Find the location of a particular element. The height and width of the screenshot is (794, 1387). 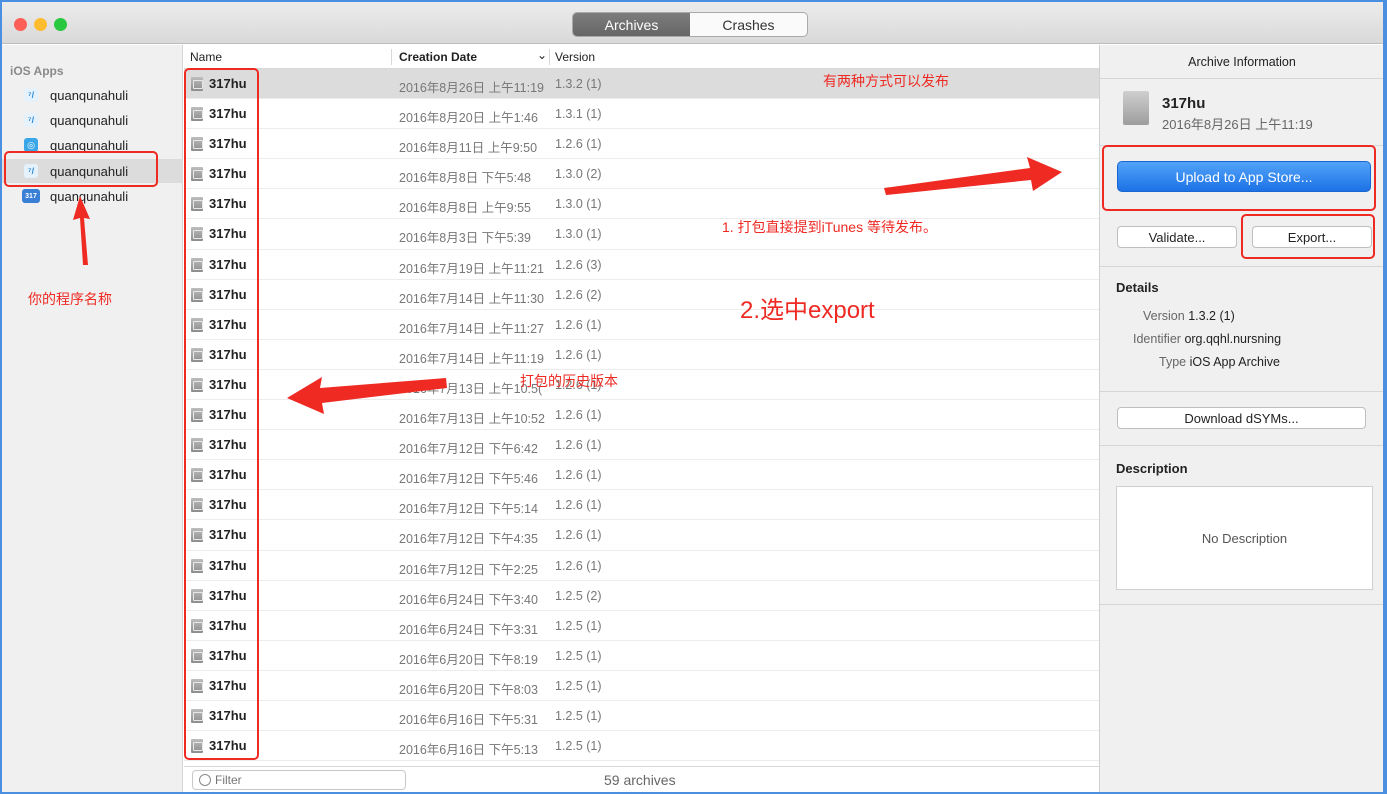

column-header-name: Name is located at coordinates (206, 57).